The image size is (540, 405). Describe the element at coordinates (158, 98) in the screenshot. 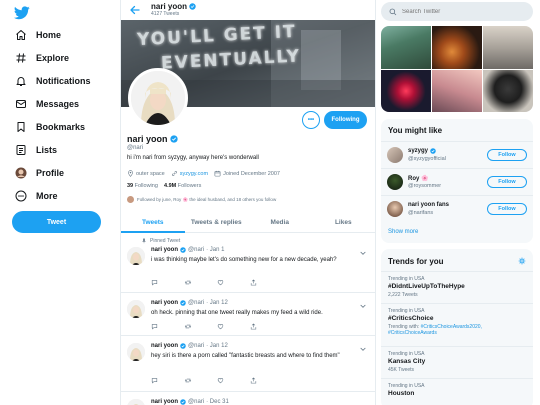

I see `profile-avatar` at that location.